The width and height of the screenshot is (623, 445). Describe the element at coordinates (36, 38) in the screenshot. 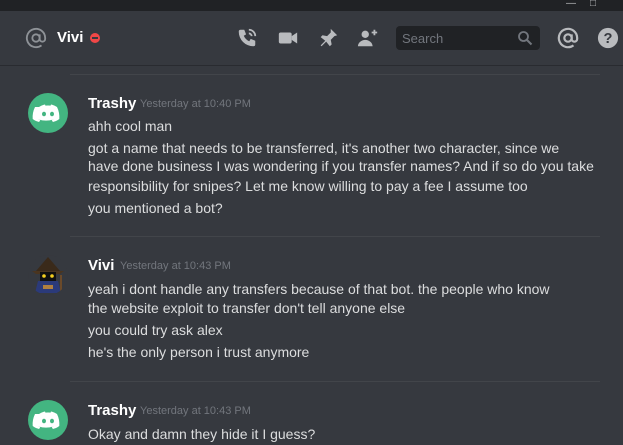

I see `at-icon` at that location.